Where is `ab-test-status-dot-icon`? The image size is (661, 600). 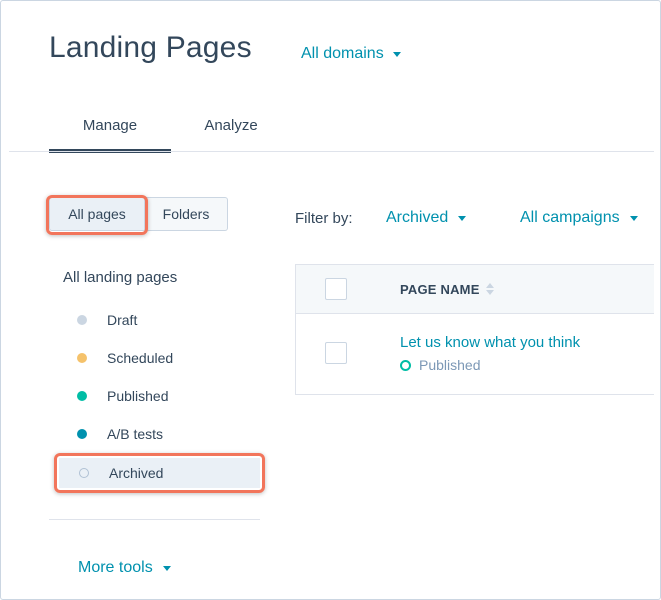
ab-test-status-dot-icon is located at coordinates (82, 434).